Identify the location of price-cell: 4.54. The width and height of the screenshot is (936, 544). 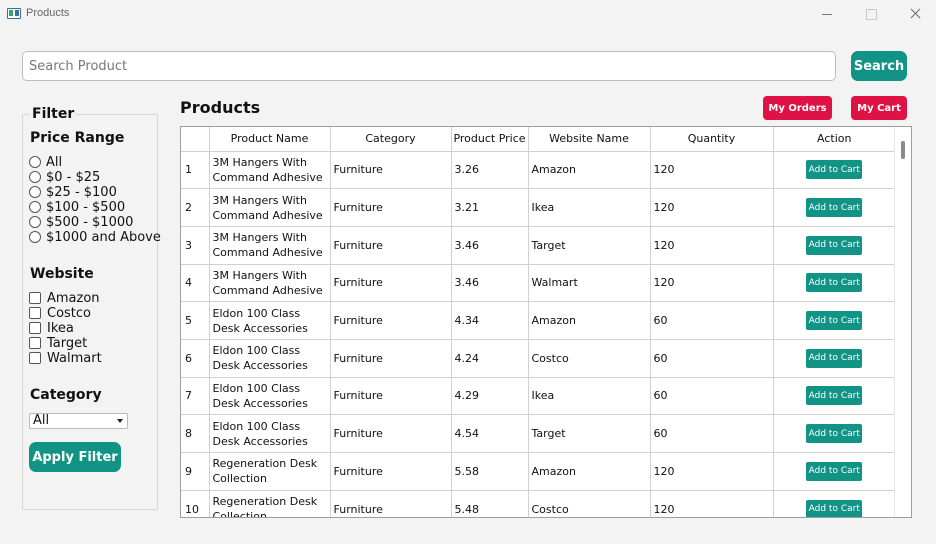
(490, 433).